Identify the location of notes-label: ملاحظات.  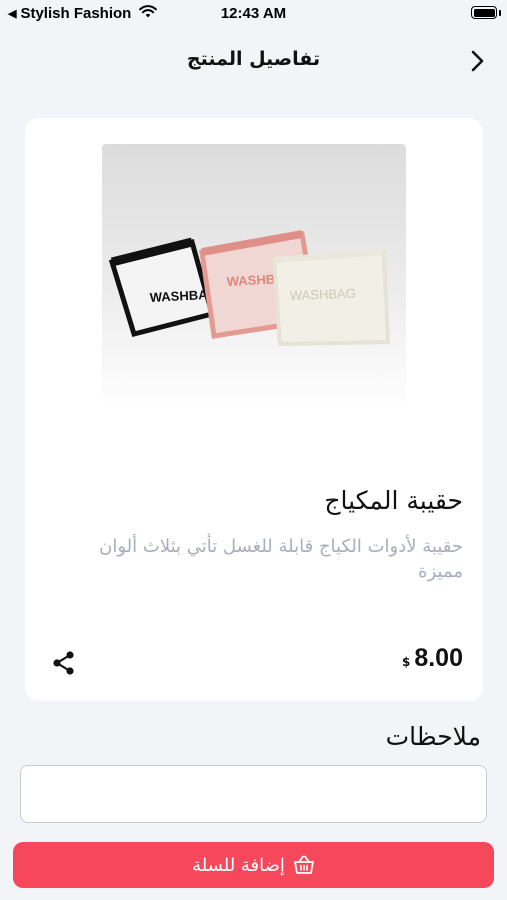
(433, 736).